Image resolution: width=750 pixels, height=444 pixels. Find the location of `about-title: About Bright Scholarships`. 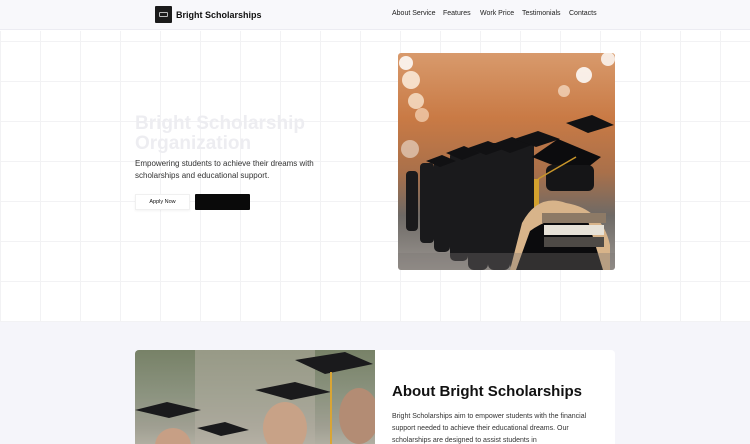

about-title: About Bright Scholarships is located at coordinates (487, 391).